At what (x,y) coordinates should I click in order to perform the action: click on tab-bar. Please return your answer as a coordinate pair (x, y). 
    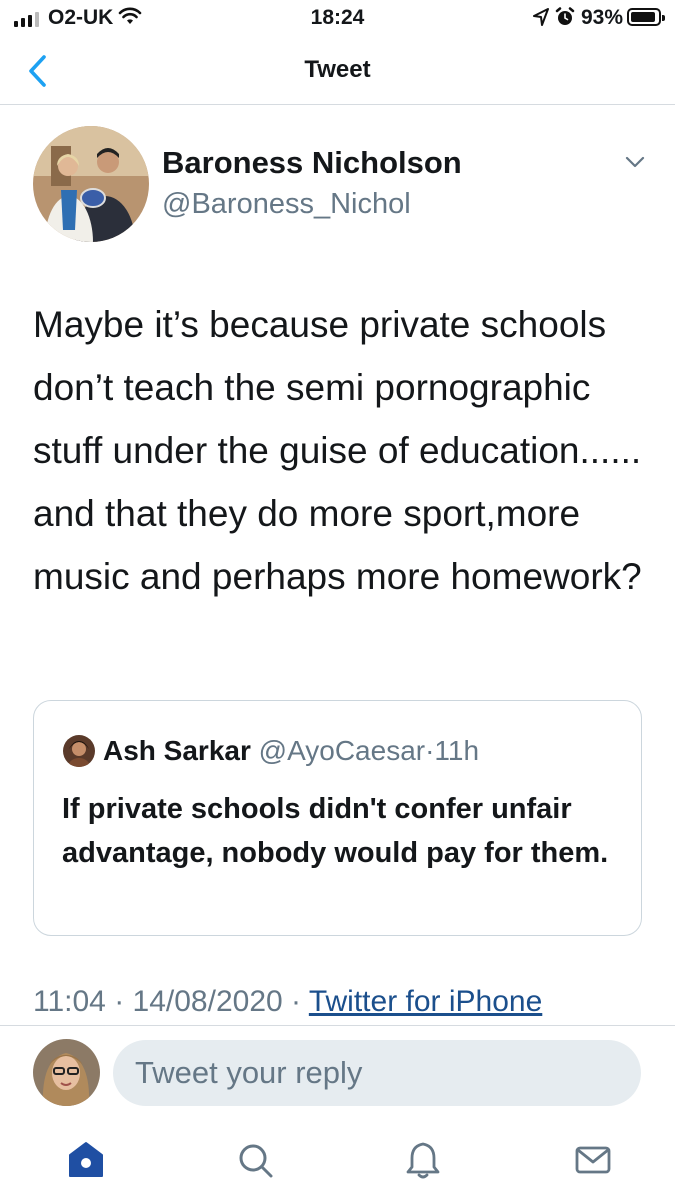
    Looking at the image, I should click on (337, 1165).